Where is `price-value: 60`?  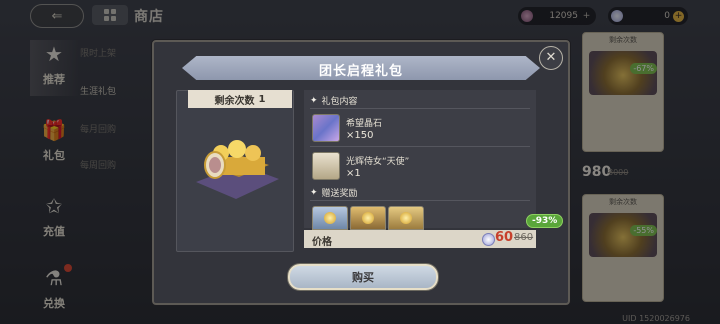 price-value: 60 is located at coordinates (504, 237).